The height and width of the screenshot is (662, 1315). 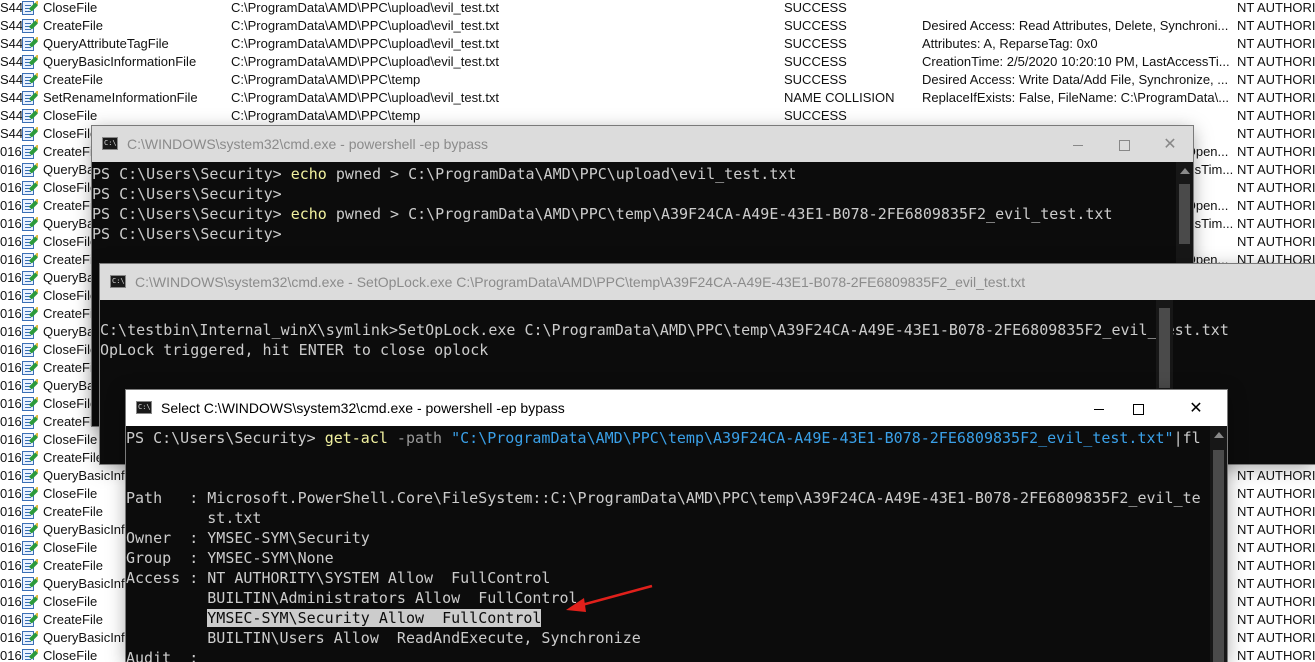 I want to click on arrow-head, so click(x=576, y=605).